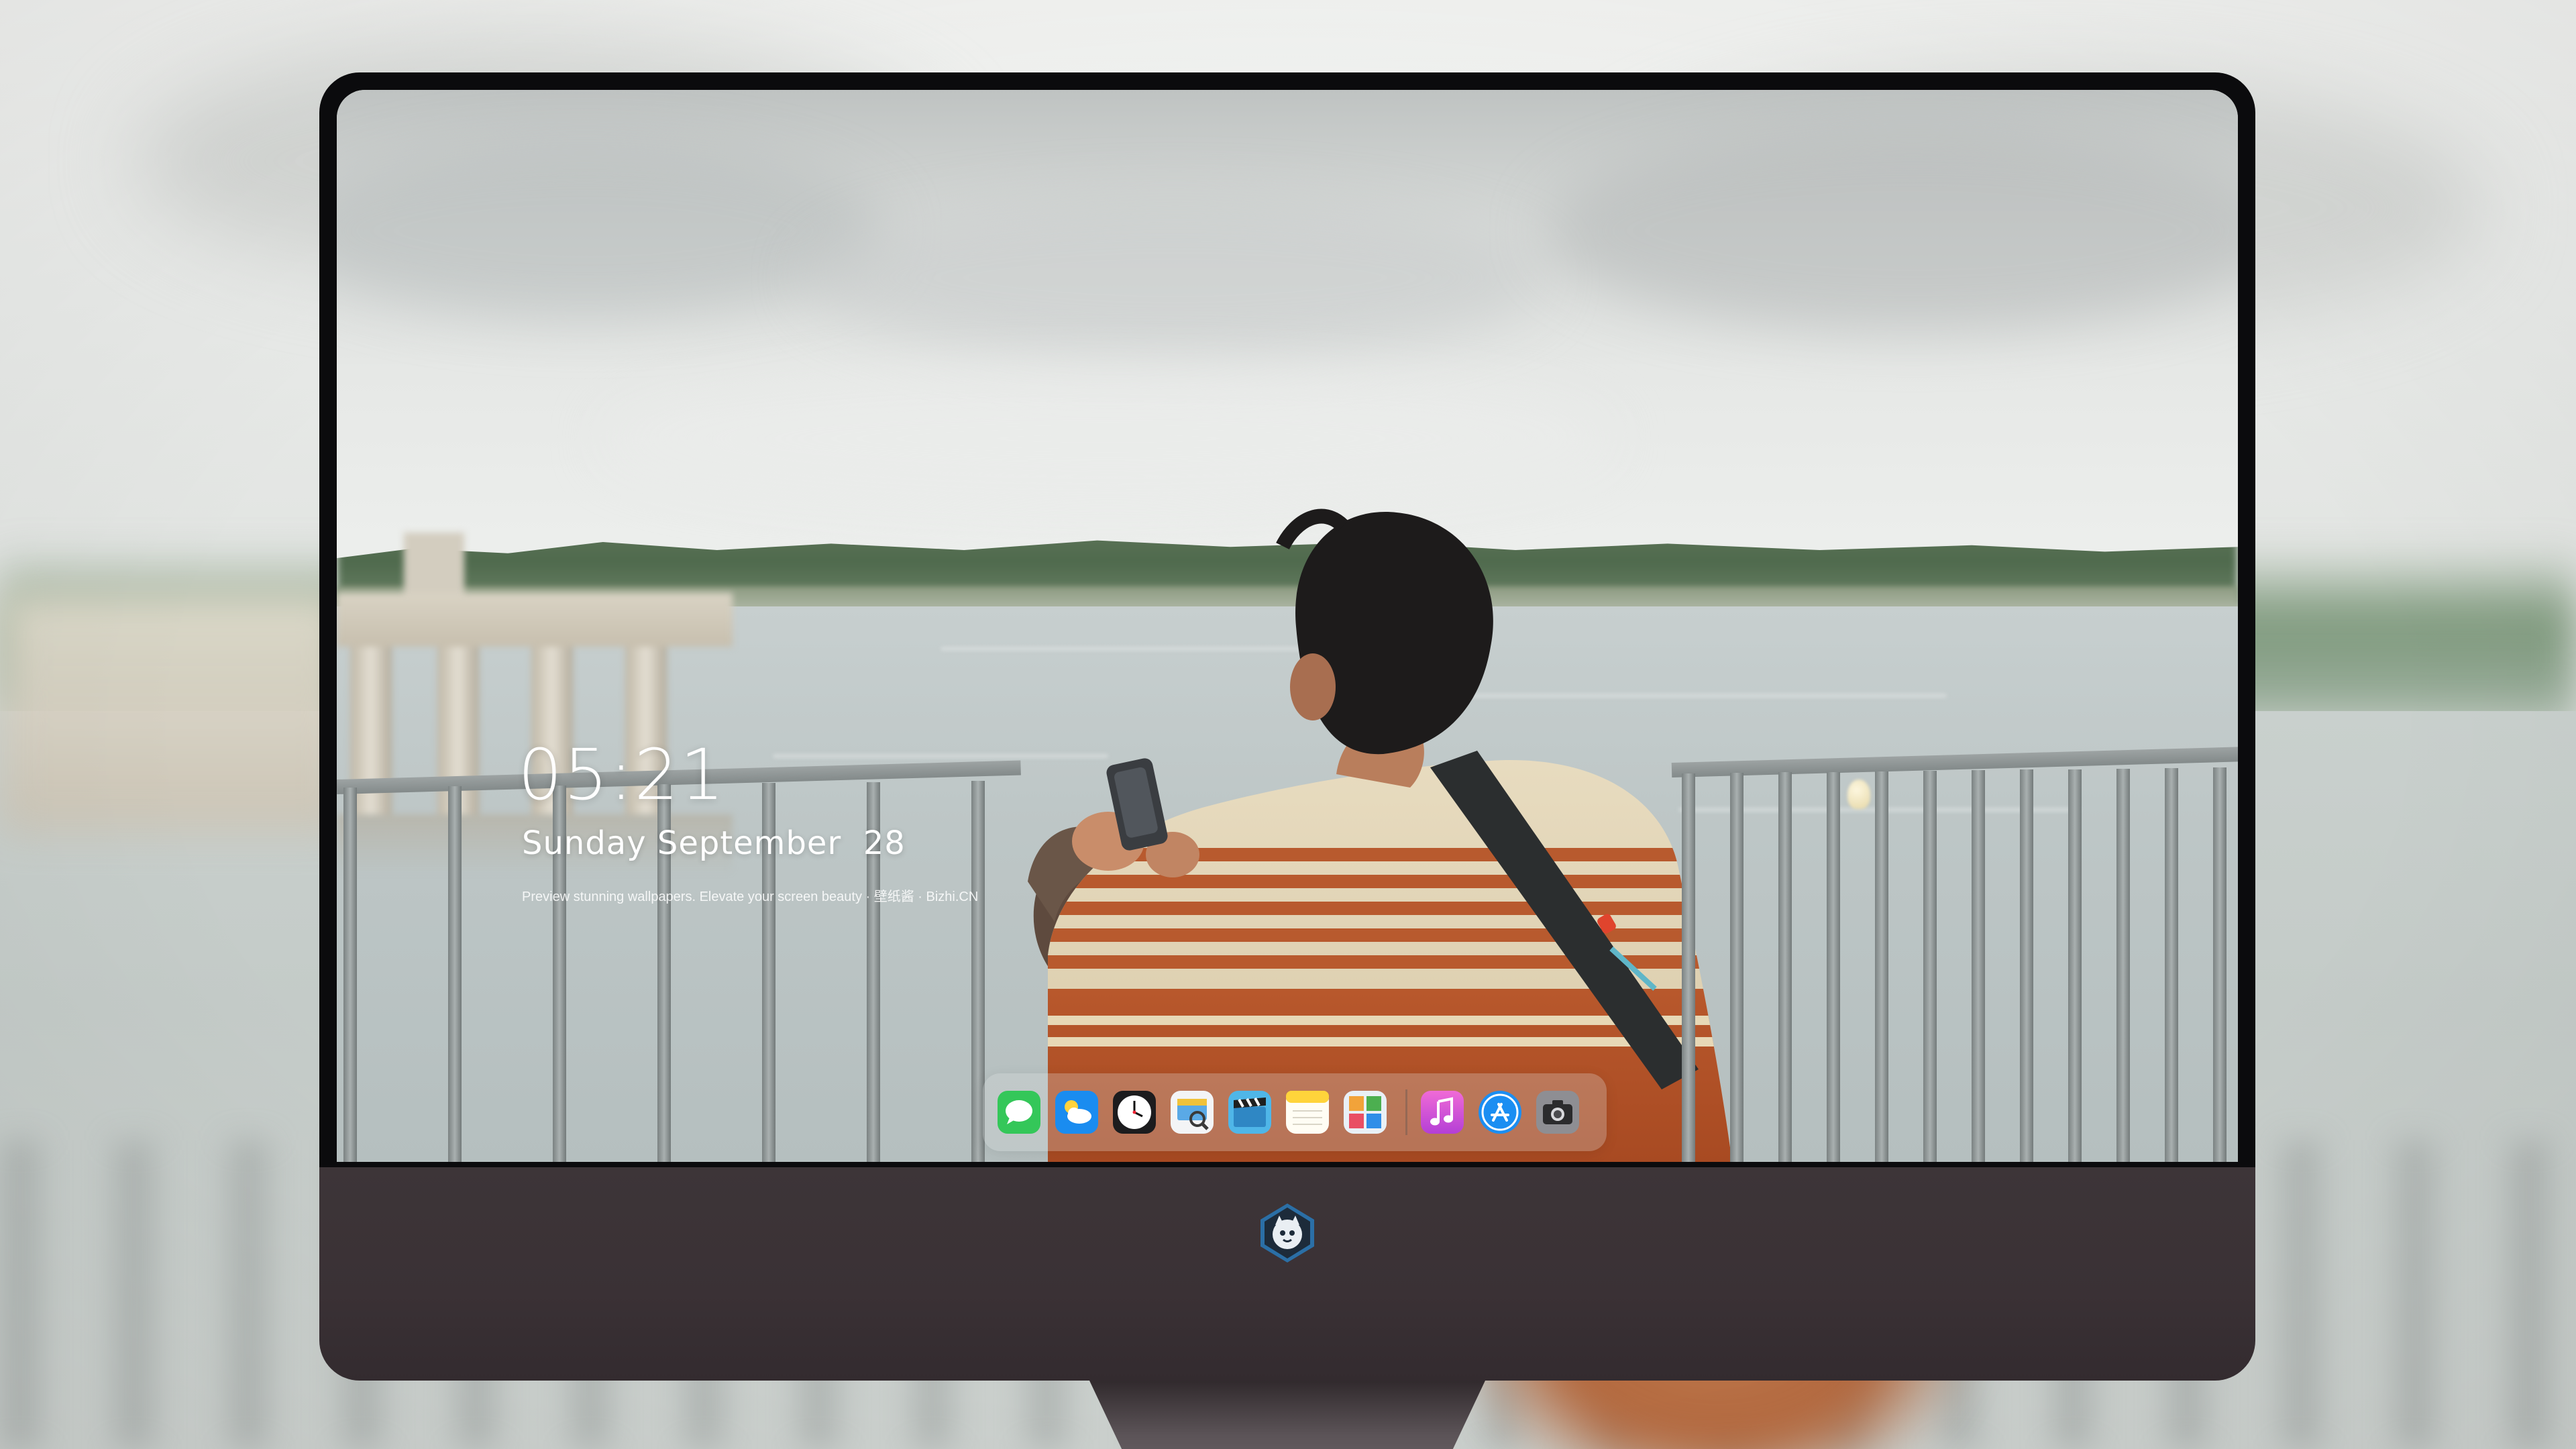  I want to click on stand-neck, so click(1287, 1415).